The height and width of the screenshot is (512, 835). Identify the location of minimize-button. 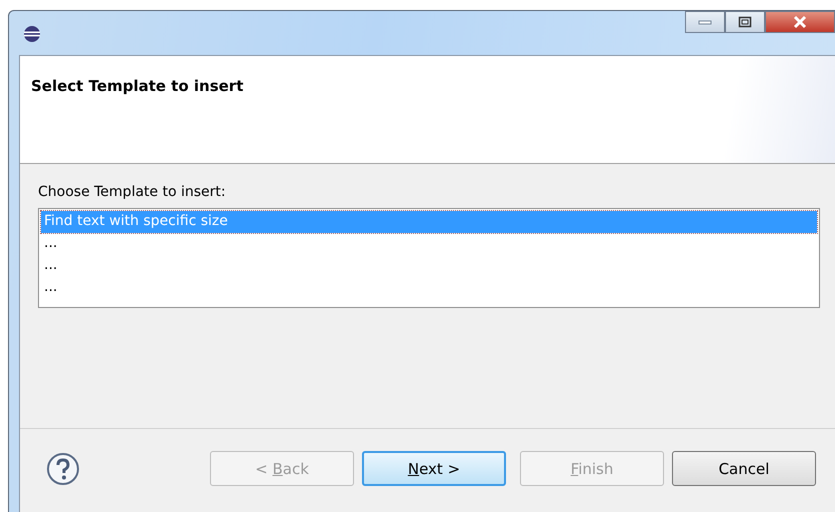
(705, 22).